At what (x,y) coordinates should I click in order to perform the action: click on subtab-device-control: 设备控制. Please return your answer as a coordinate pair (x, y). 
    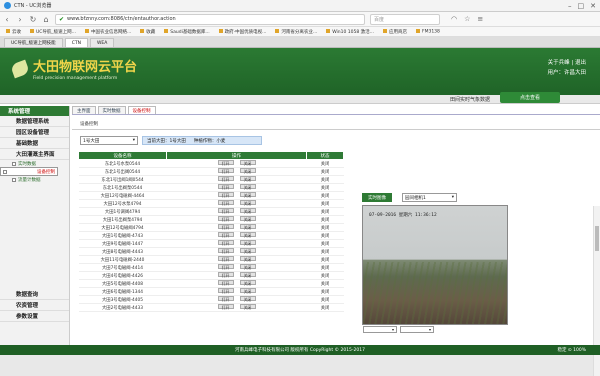
    Looking at the image, I should click on (89, 124).